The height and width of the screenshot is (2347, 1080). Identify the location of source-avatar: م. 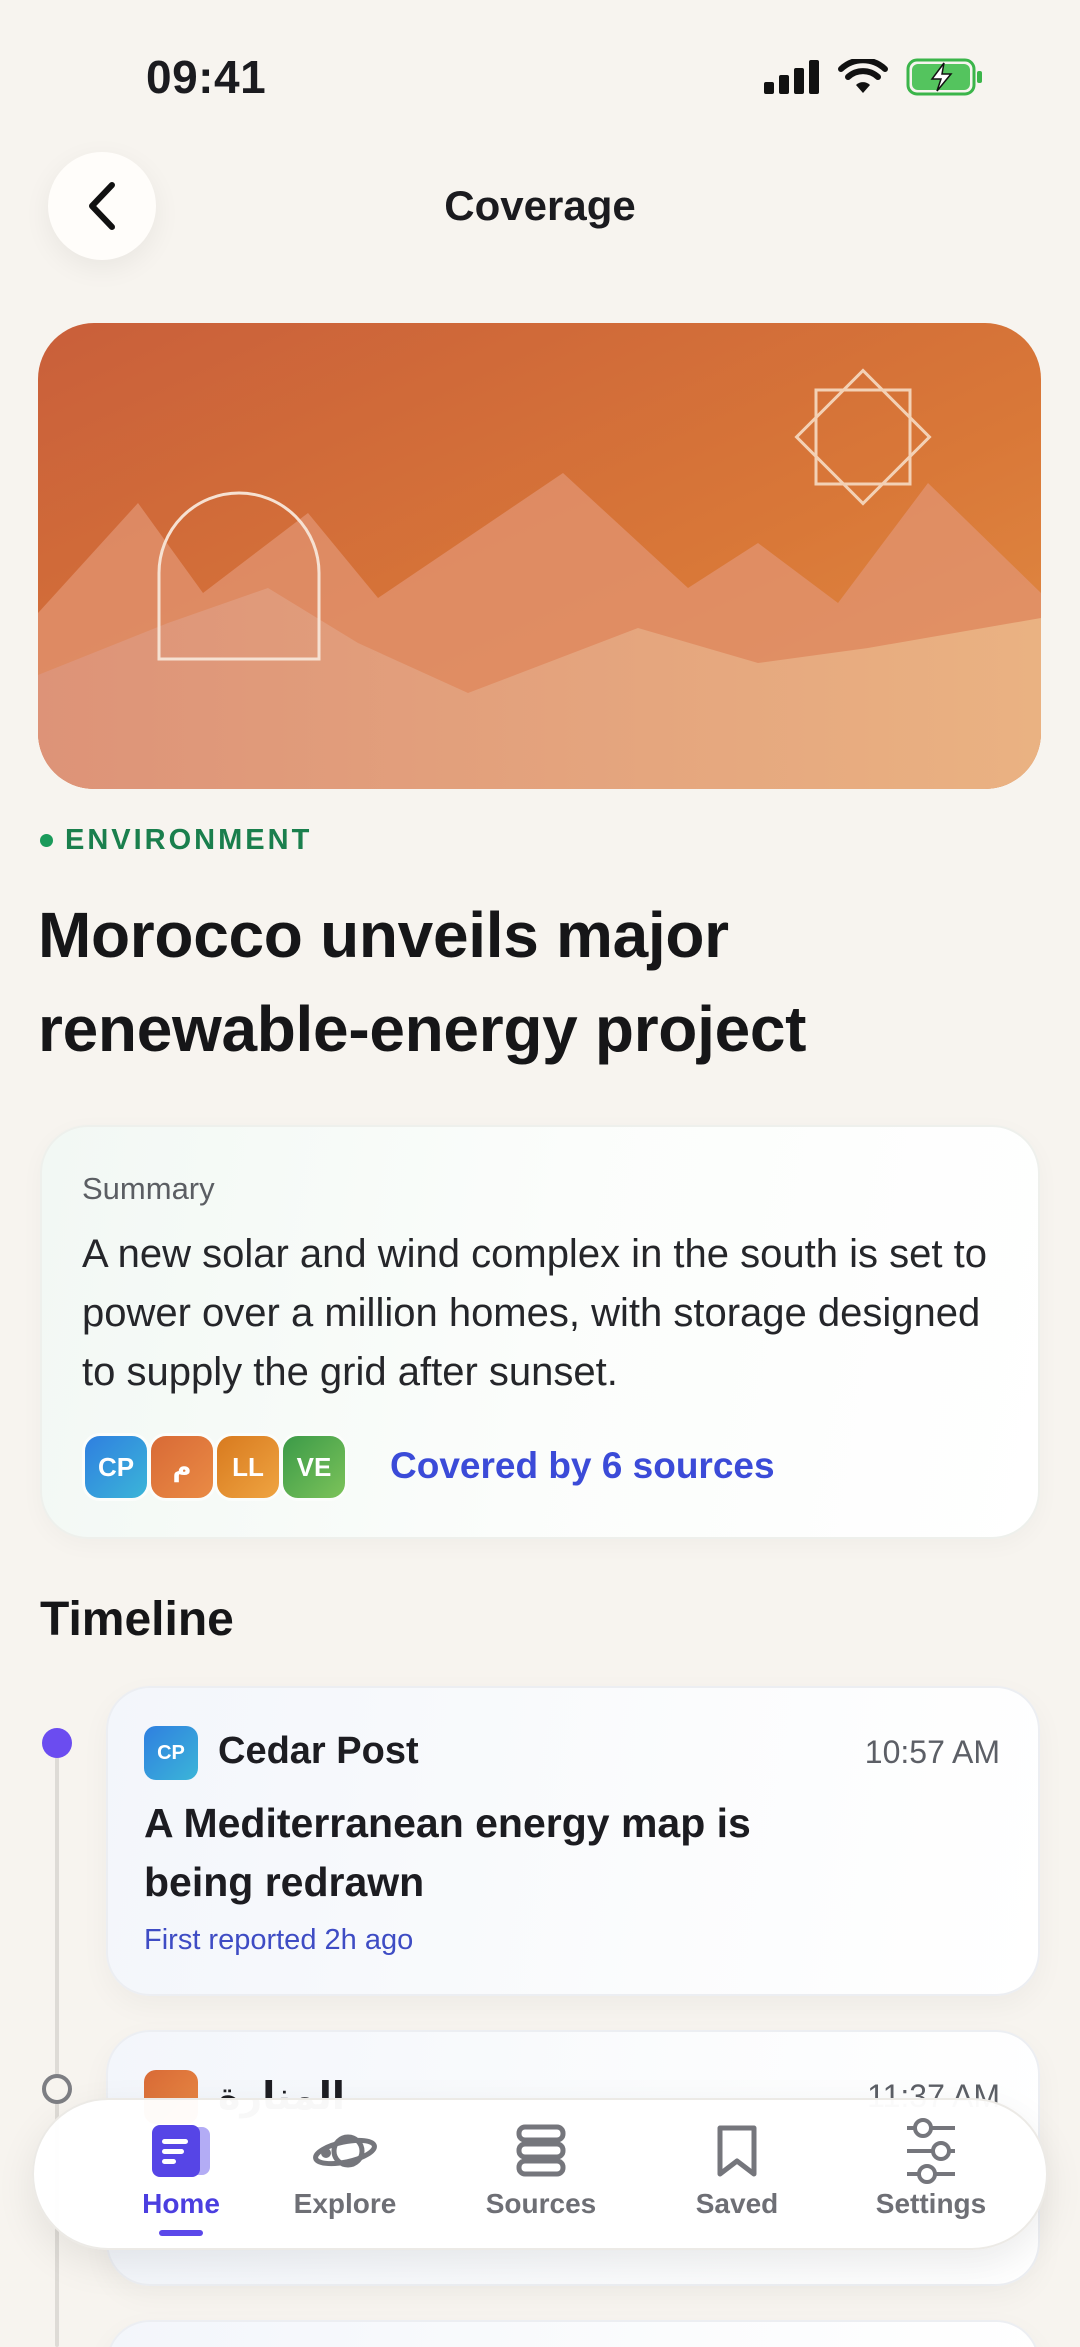
(182, 1467).